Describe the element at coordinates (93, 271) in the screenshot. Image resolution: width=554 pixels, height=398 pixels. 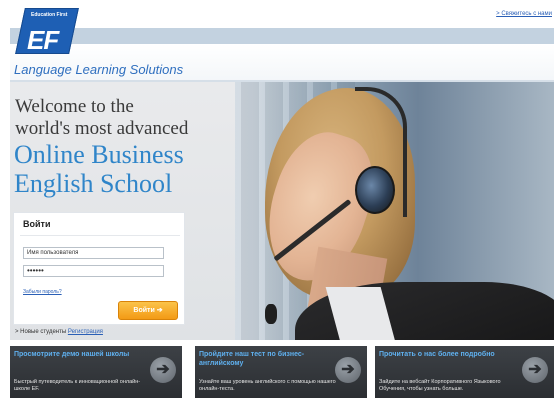
I see `password-input: ••••••` at that location.